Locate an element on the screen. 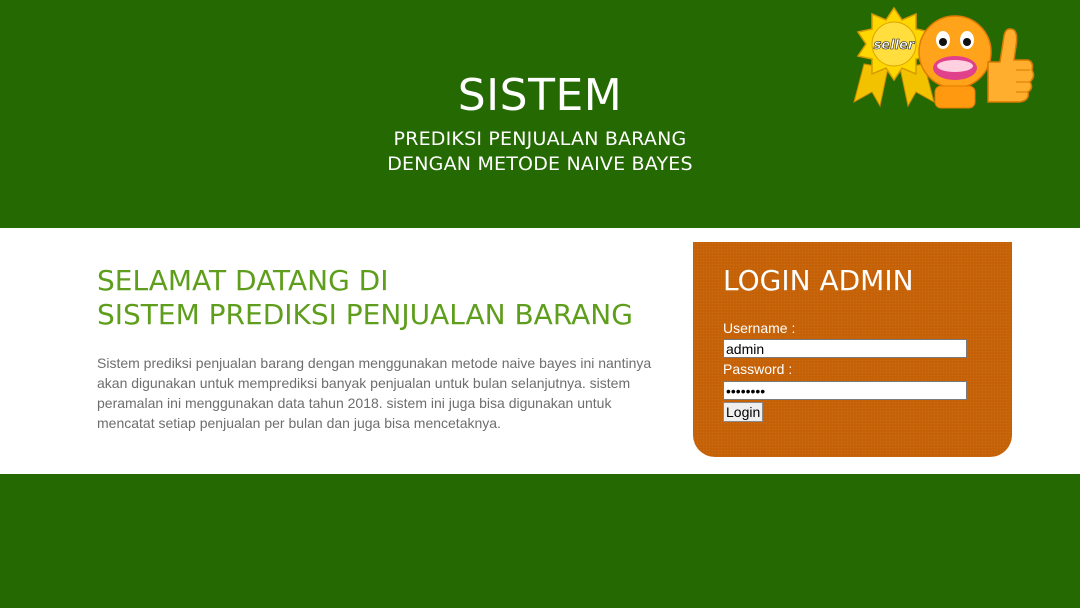  password-label: Password : is located at coordinates (758, 369).